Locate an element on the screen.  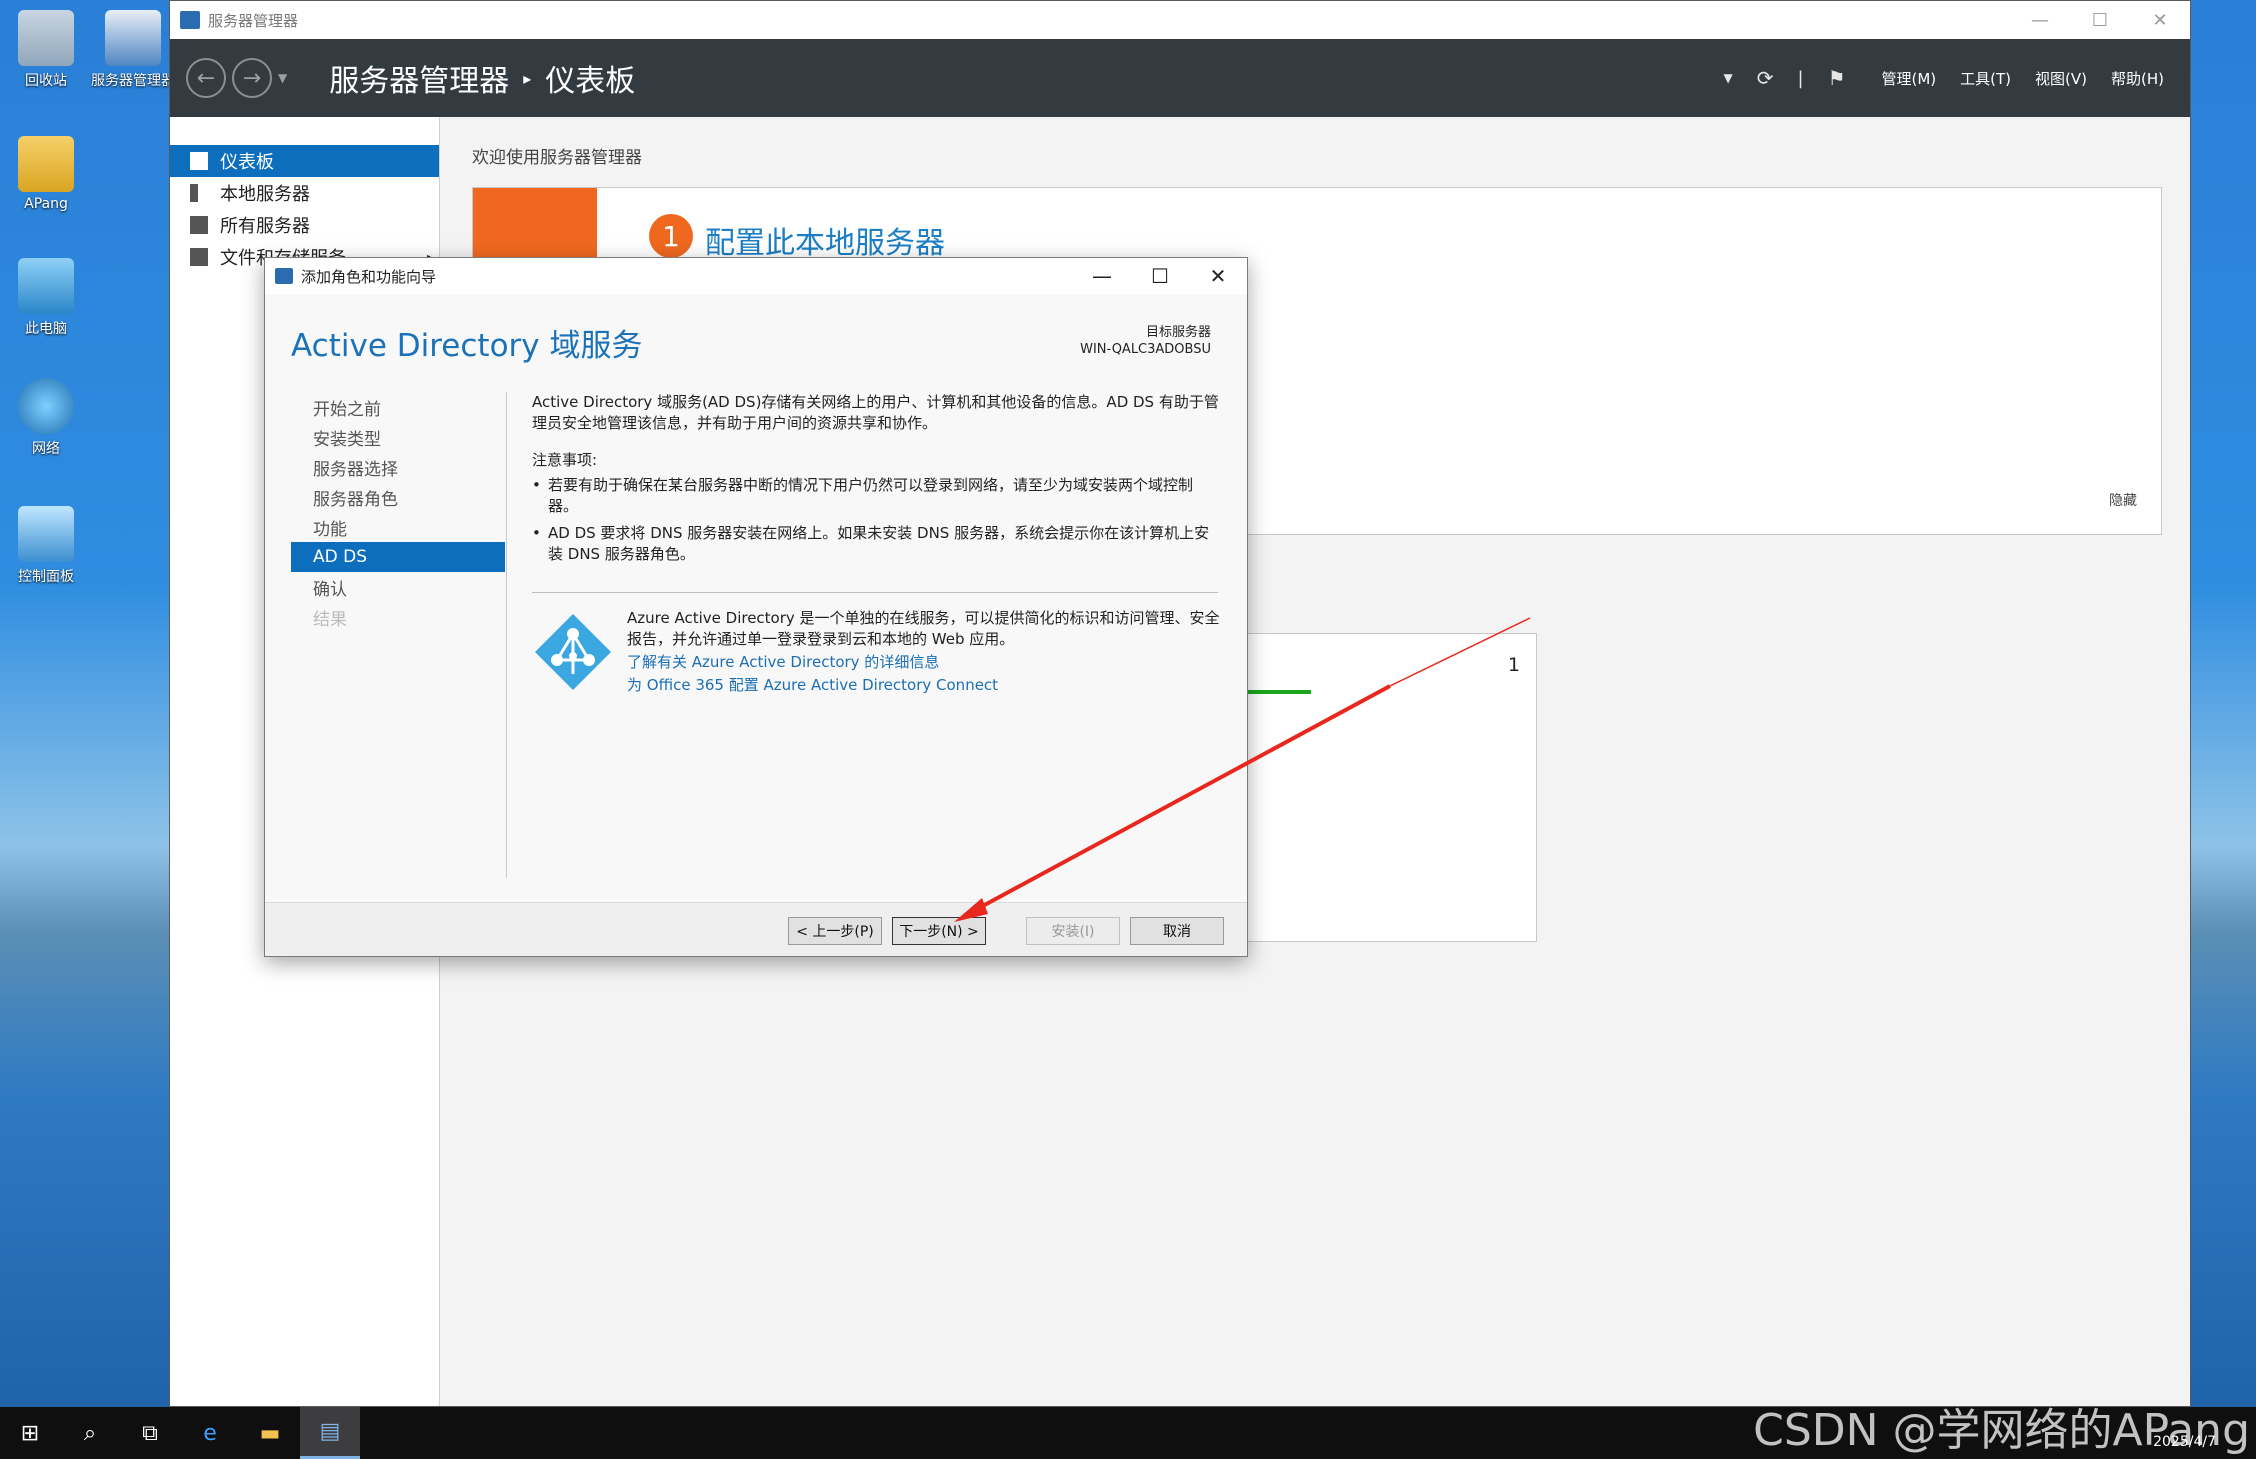
history-dropdown-icon: ▼ is located at coordinates (282, 78).